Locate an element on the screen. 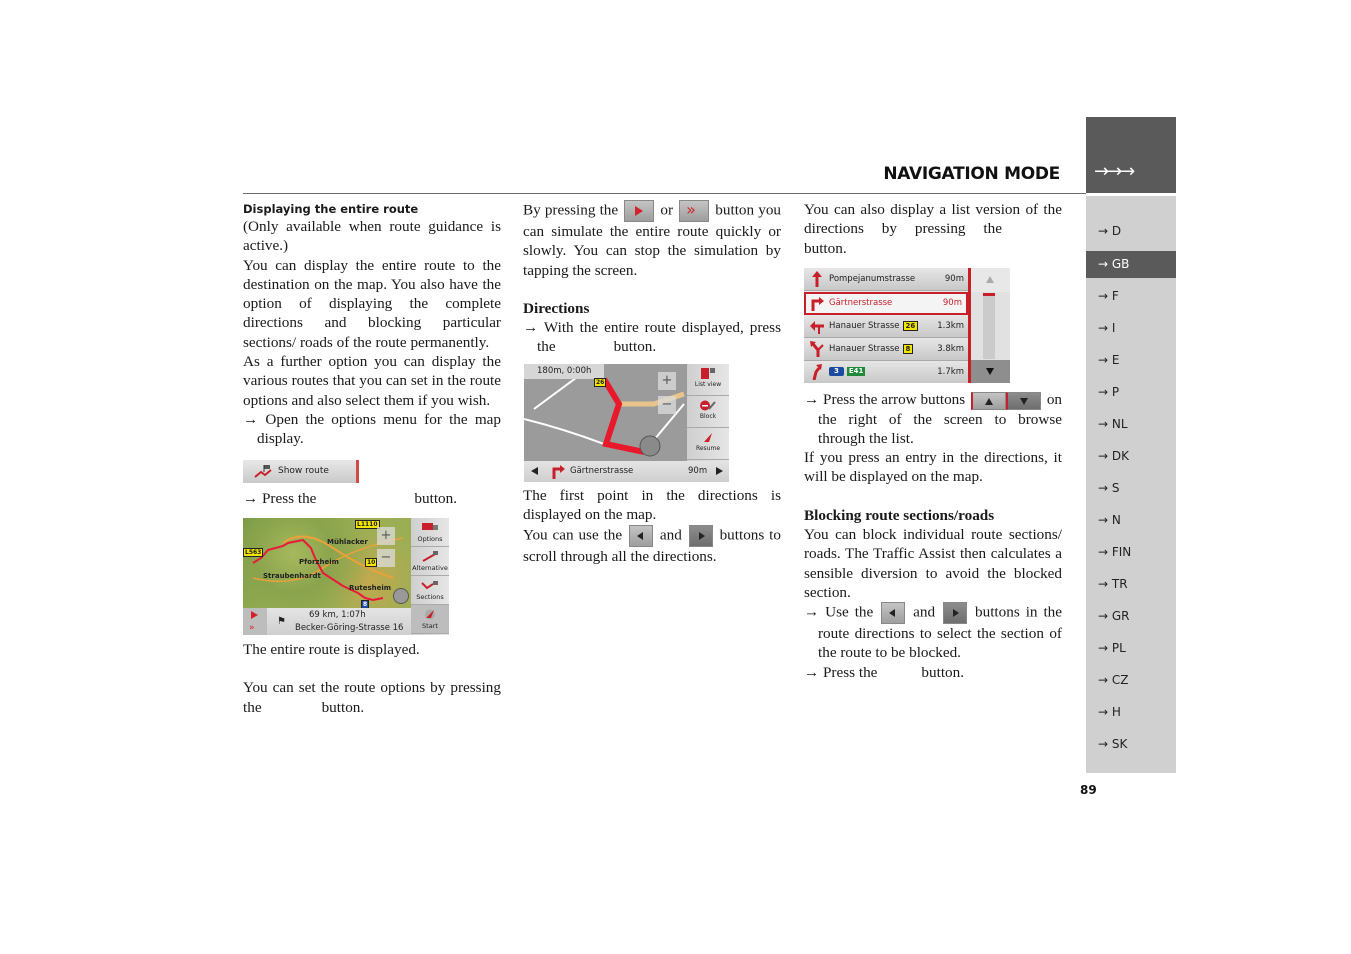 The width and height of the screenshot is (1351, 954). arrow-down-icon is located at coordinates (1024, 401).